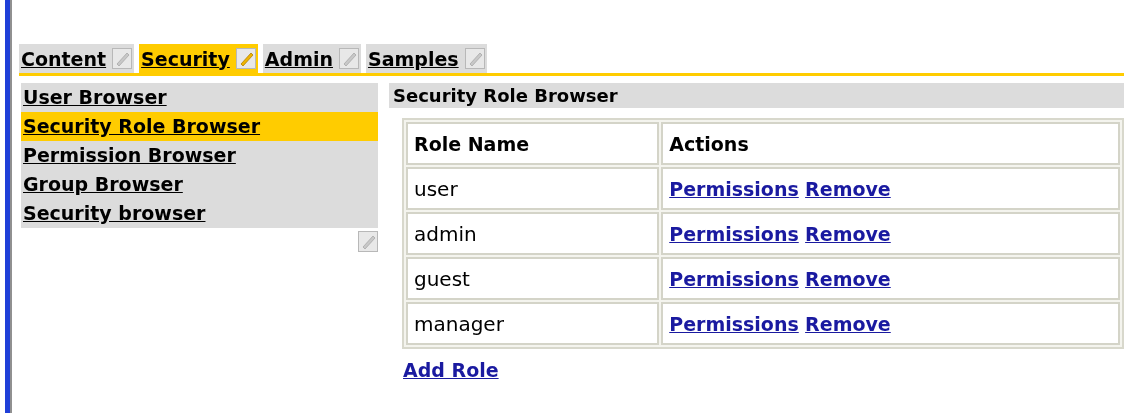 The width and height of the screenshot is (1124, 413). Describe the element at coordinates (533, 278) in the screenshot. I see `role-name-cell: guest` at that location.